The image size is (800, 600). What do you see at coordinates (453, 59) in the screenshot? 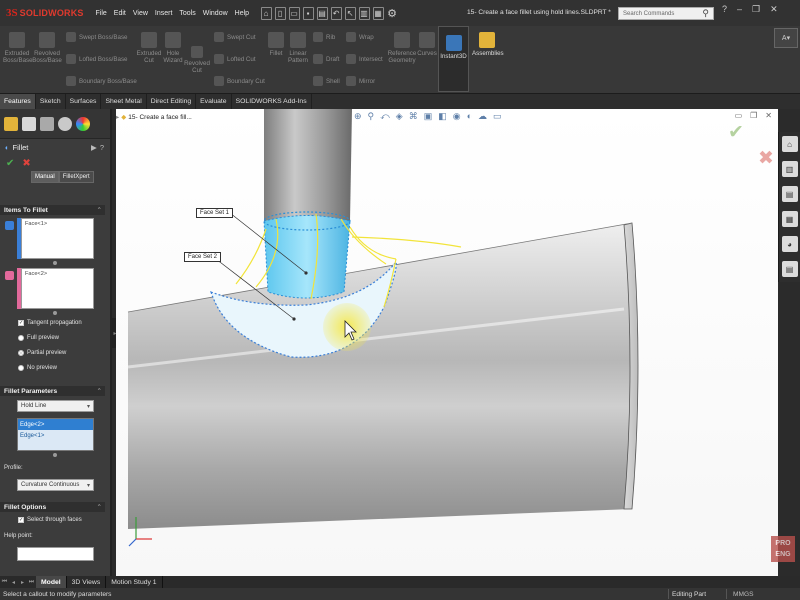
I see `instant3d-button: Instant3D` at bounding box center [453, 59].